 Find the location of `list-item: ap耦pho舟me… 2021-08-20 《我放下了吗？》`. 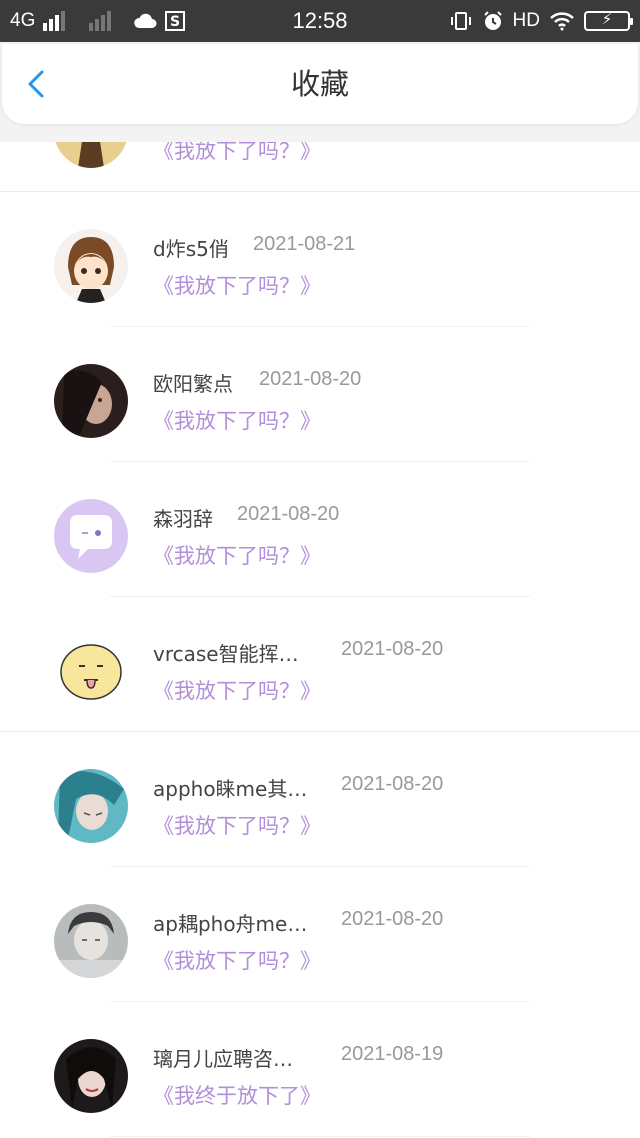

list-item: ap耦pho舟me… 2021-08-20 《我放下了吗？》 is located at coordinates (320, 934).